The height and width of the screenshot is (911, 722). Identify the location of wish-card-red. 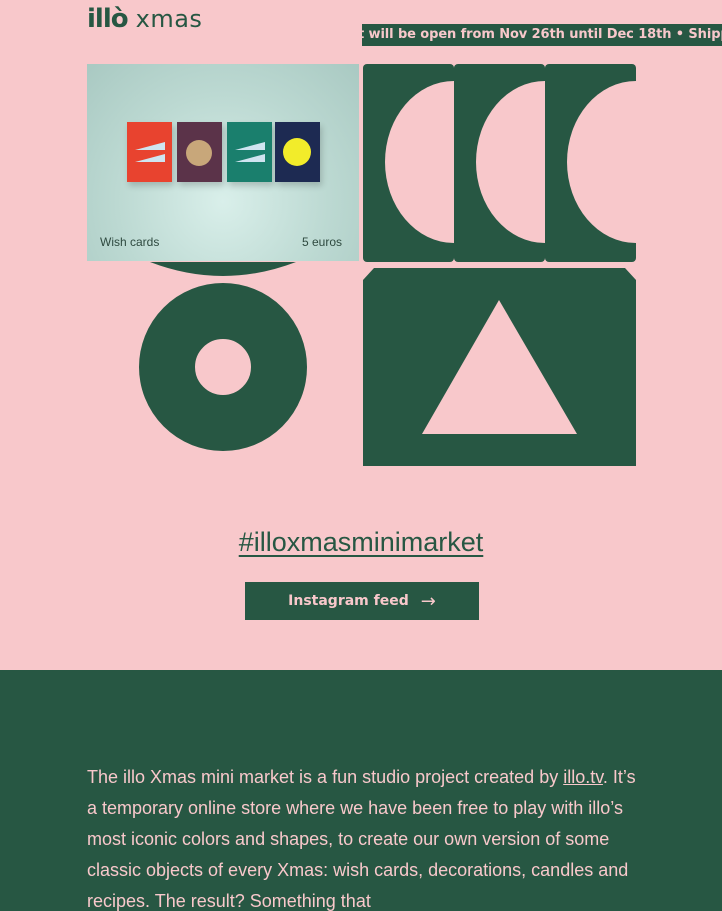
(149, 152).